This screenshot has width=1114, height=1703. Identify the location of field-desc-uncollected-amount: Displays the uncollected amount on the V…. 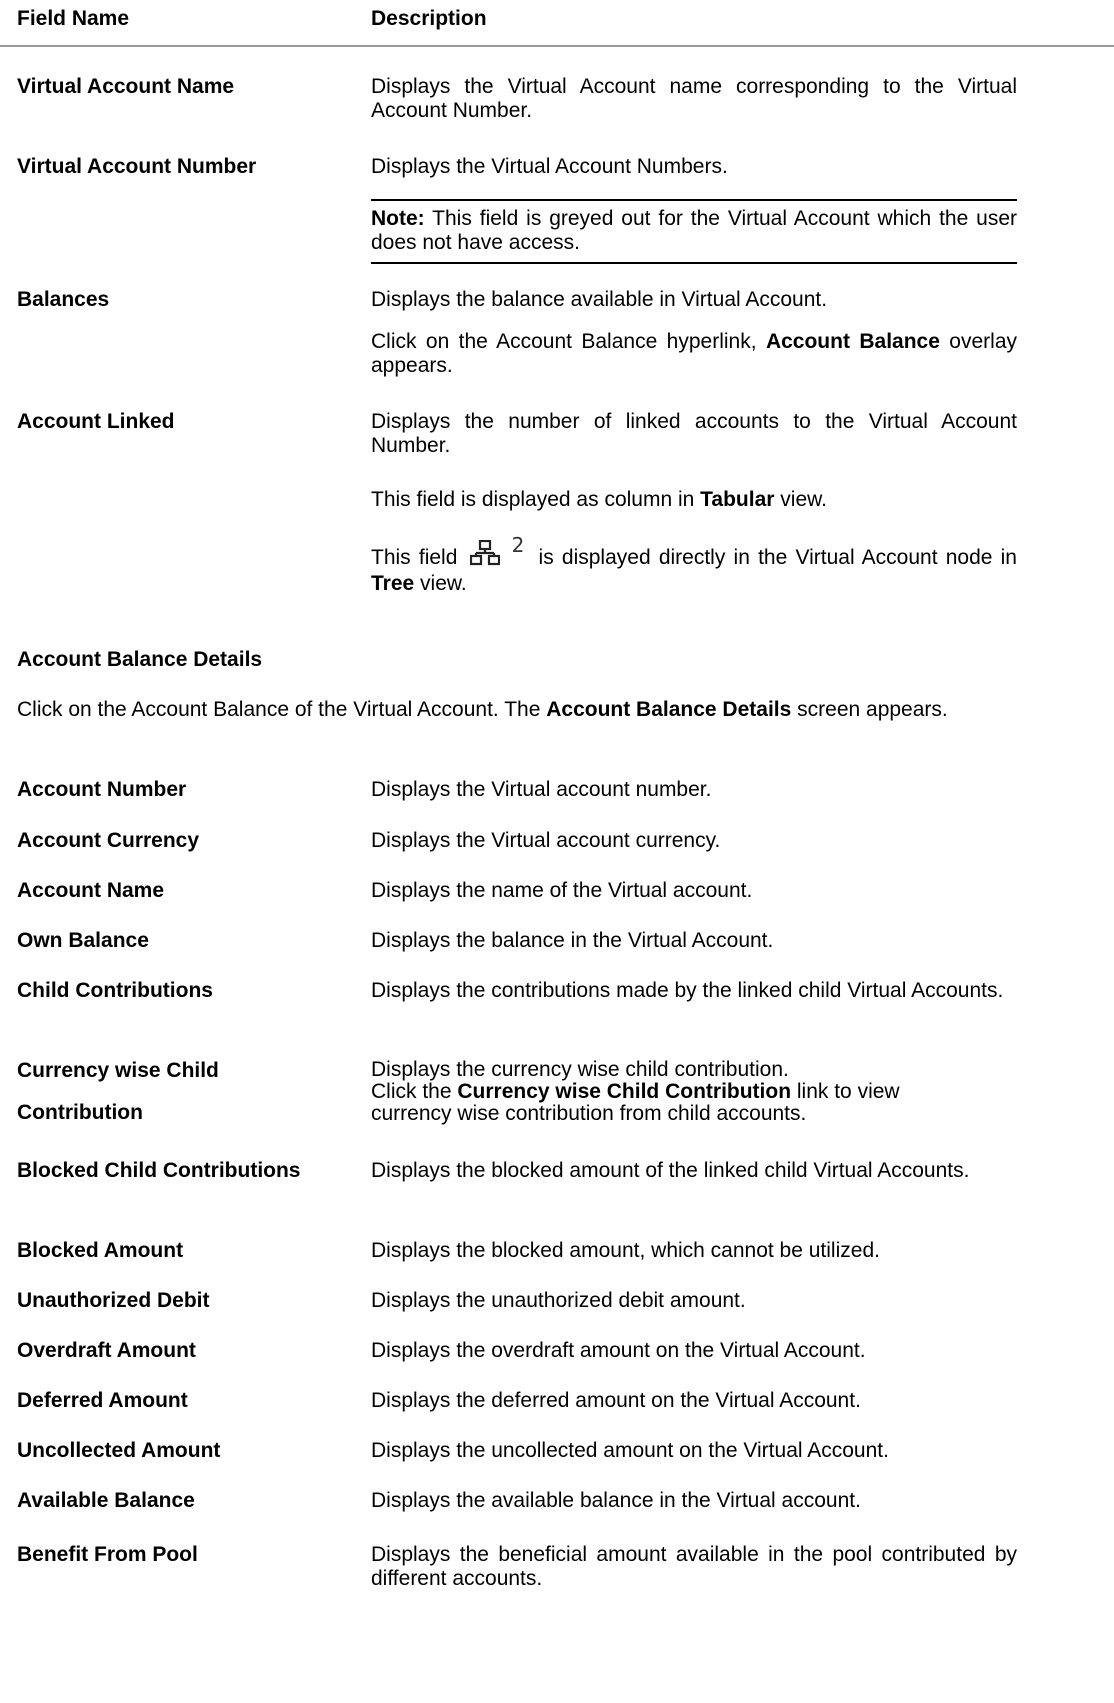
(630, 1450).